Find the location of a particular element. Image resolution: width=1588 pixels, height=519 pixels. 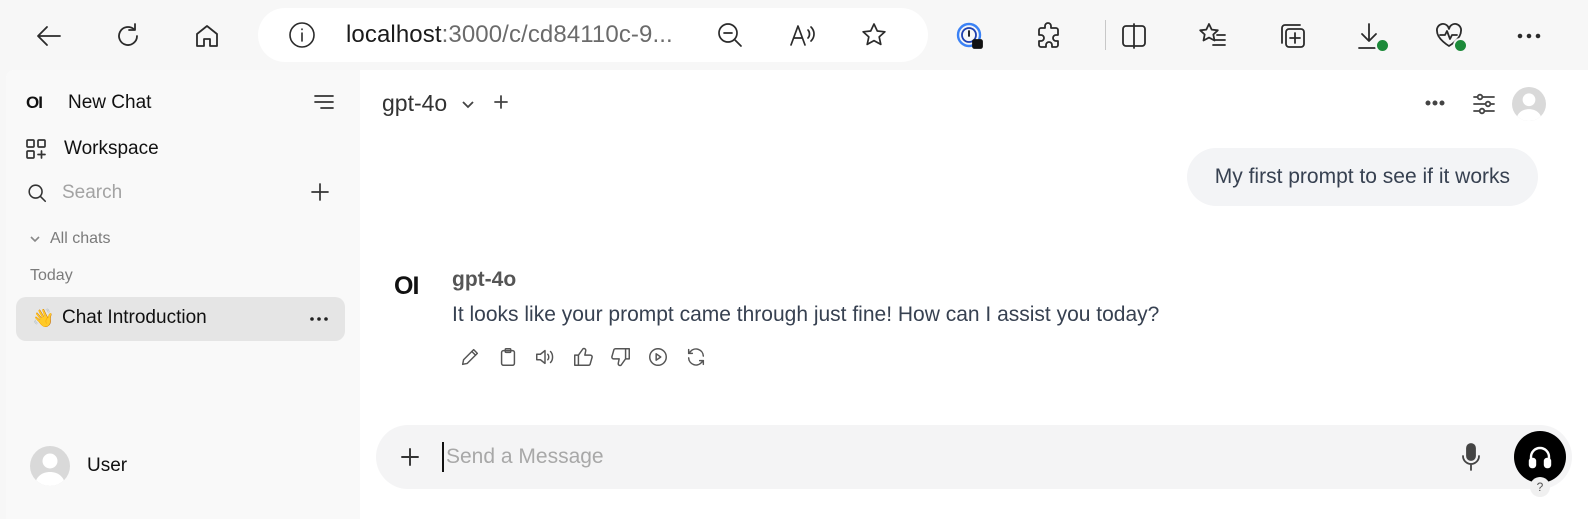

app-logo: OI is located at coordinates (34, 102).